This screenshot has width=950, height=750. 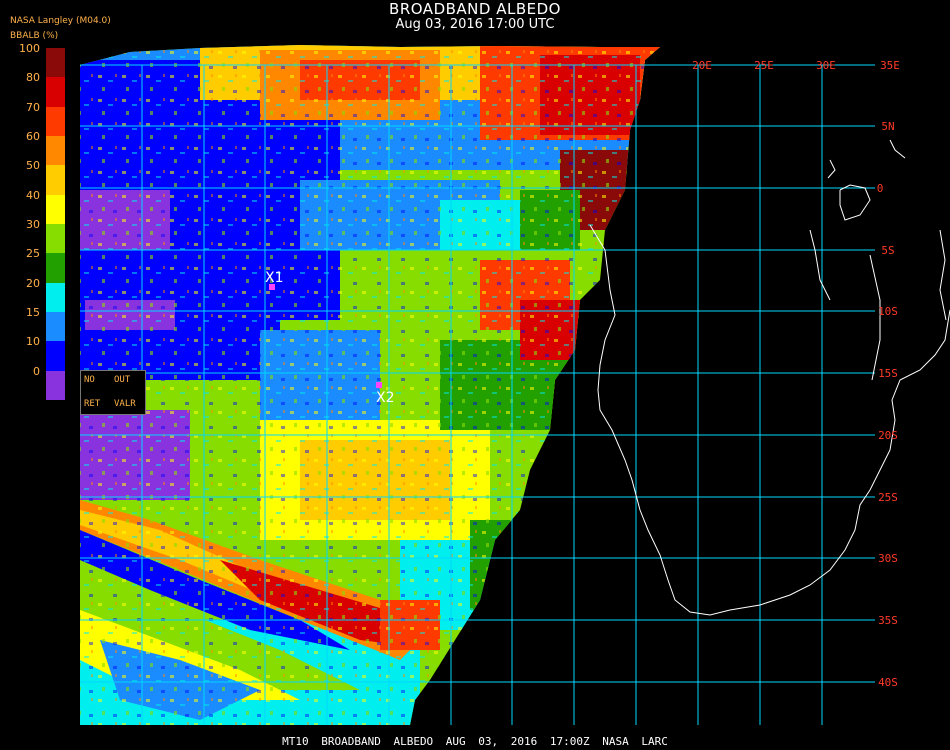 What do you see at coordinates (34, 36) in the screenshot?
I see `product-label: BBALB (%)` at bounding box center [34, 36].